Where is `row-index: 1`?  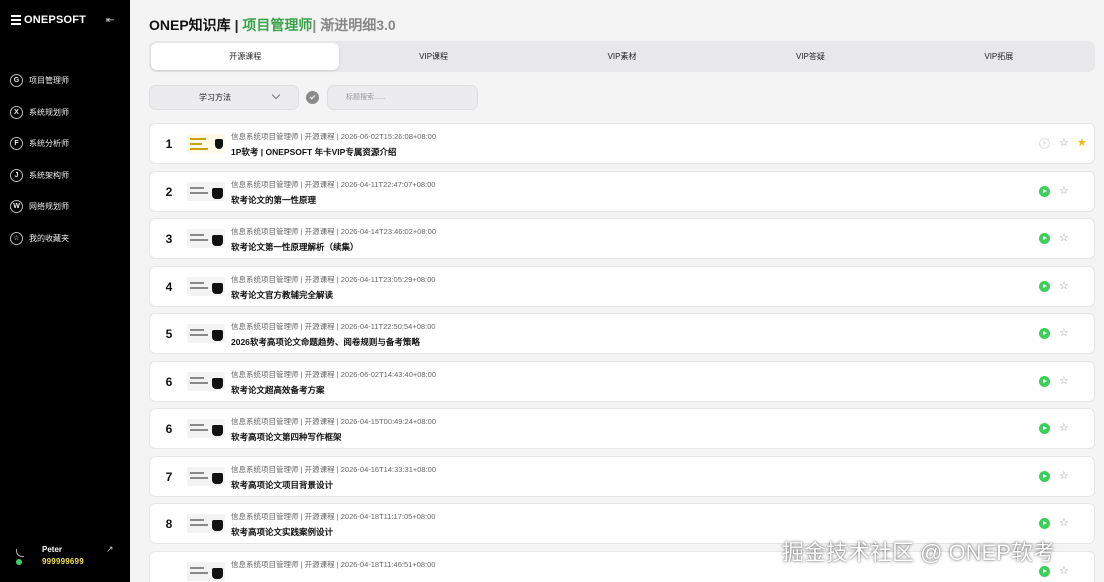
row-index: 1 is located at coordinates (169, 144).